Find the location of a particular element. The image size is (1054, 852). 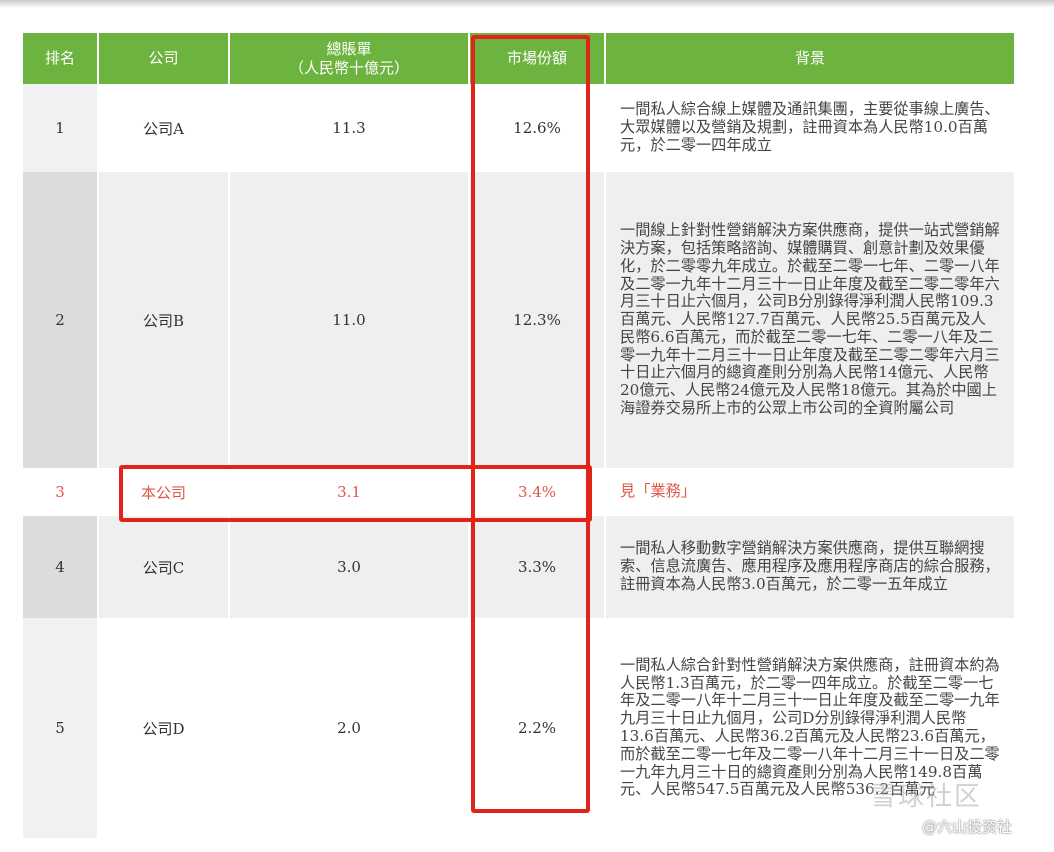

top-shadow-line is located at coordinates (527, 4).